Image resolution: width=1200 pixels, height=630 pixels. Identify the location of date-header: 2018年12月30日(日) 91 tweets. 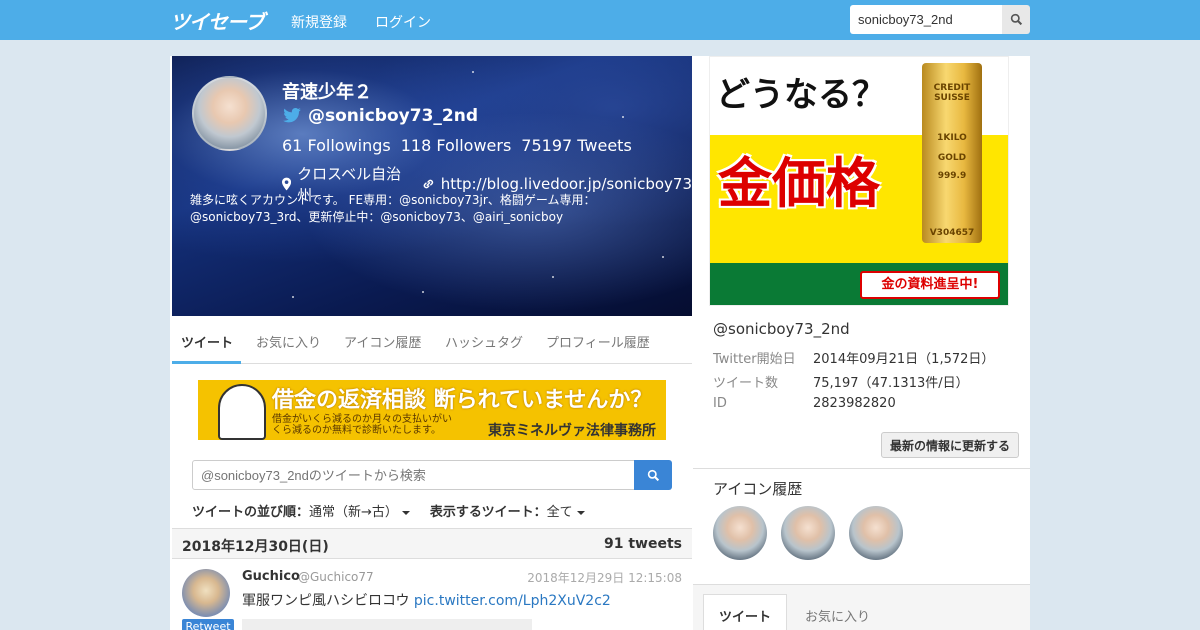
(432, 543).